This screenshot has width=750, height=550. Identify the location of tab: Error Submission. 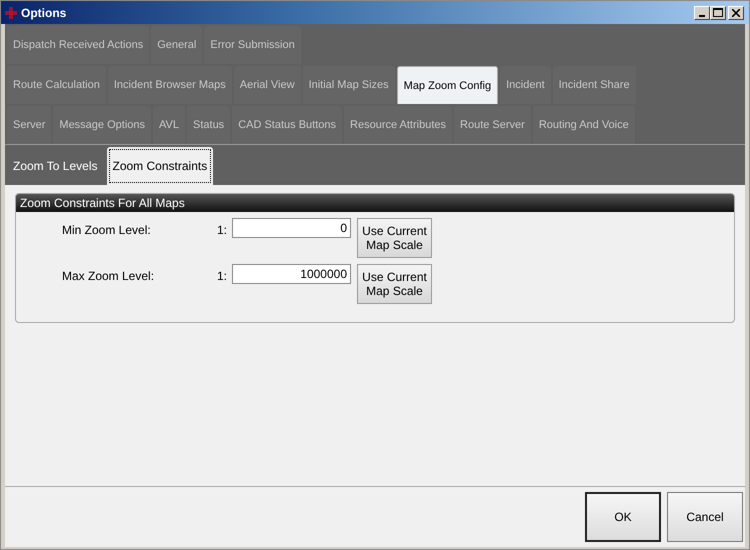
(252, 45).